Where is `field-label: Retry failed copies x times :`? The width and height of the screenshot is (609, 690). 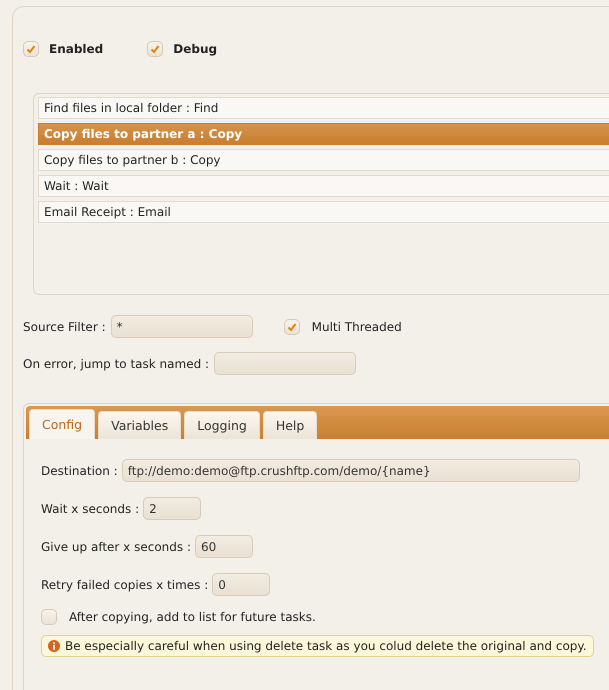 field-label: Retry failed copies x times : is located at coordinates (124, 585).